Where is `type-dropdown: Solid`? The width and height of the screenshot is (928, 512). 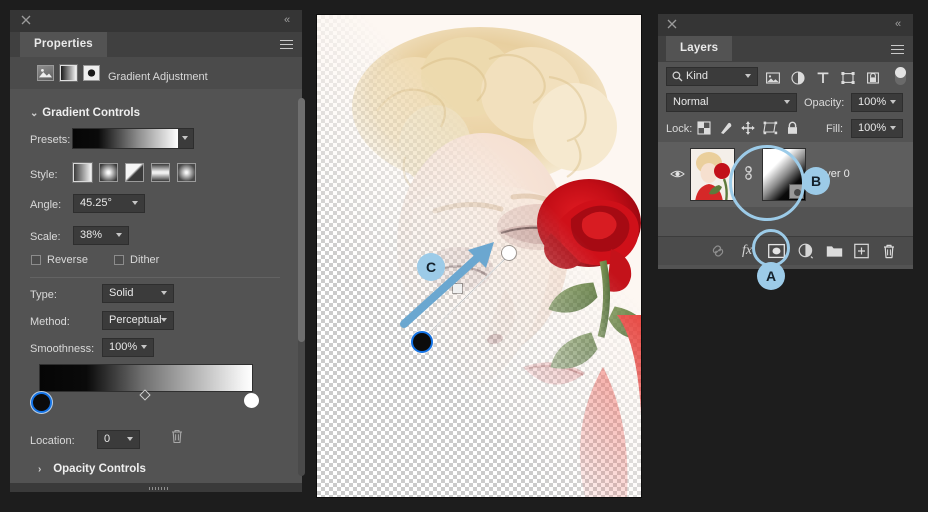 type-dropdown: Solid is located at coordinates (138, 293).